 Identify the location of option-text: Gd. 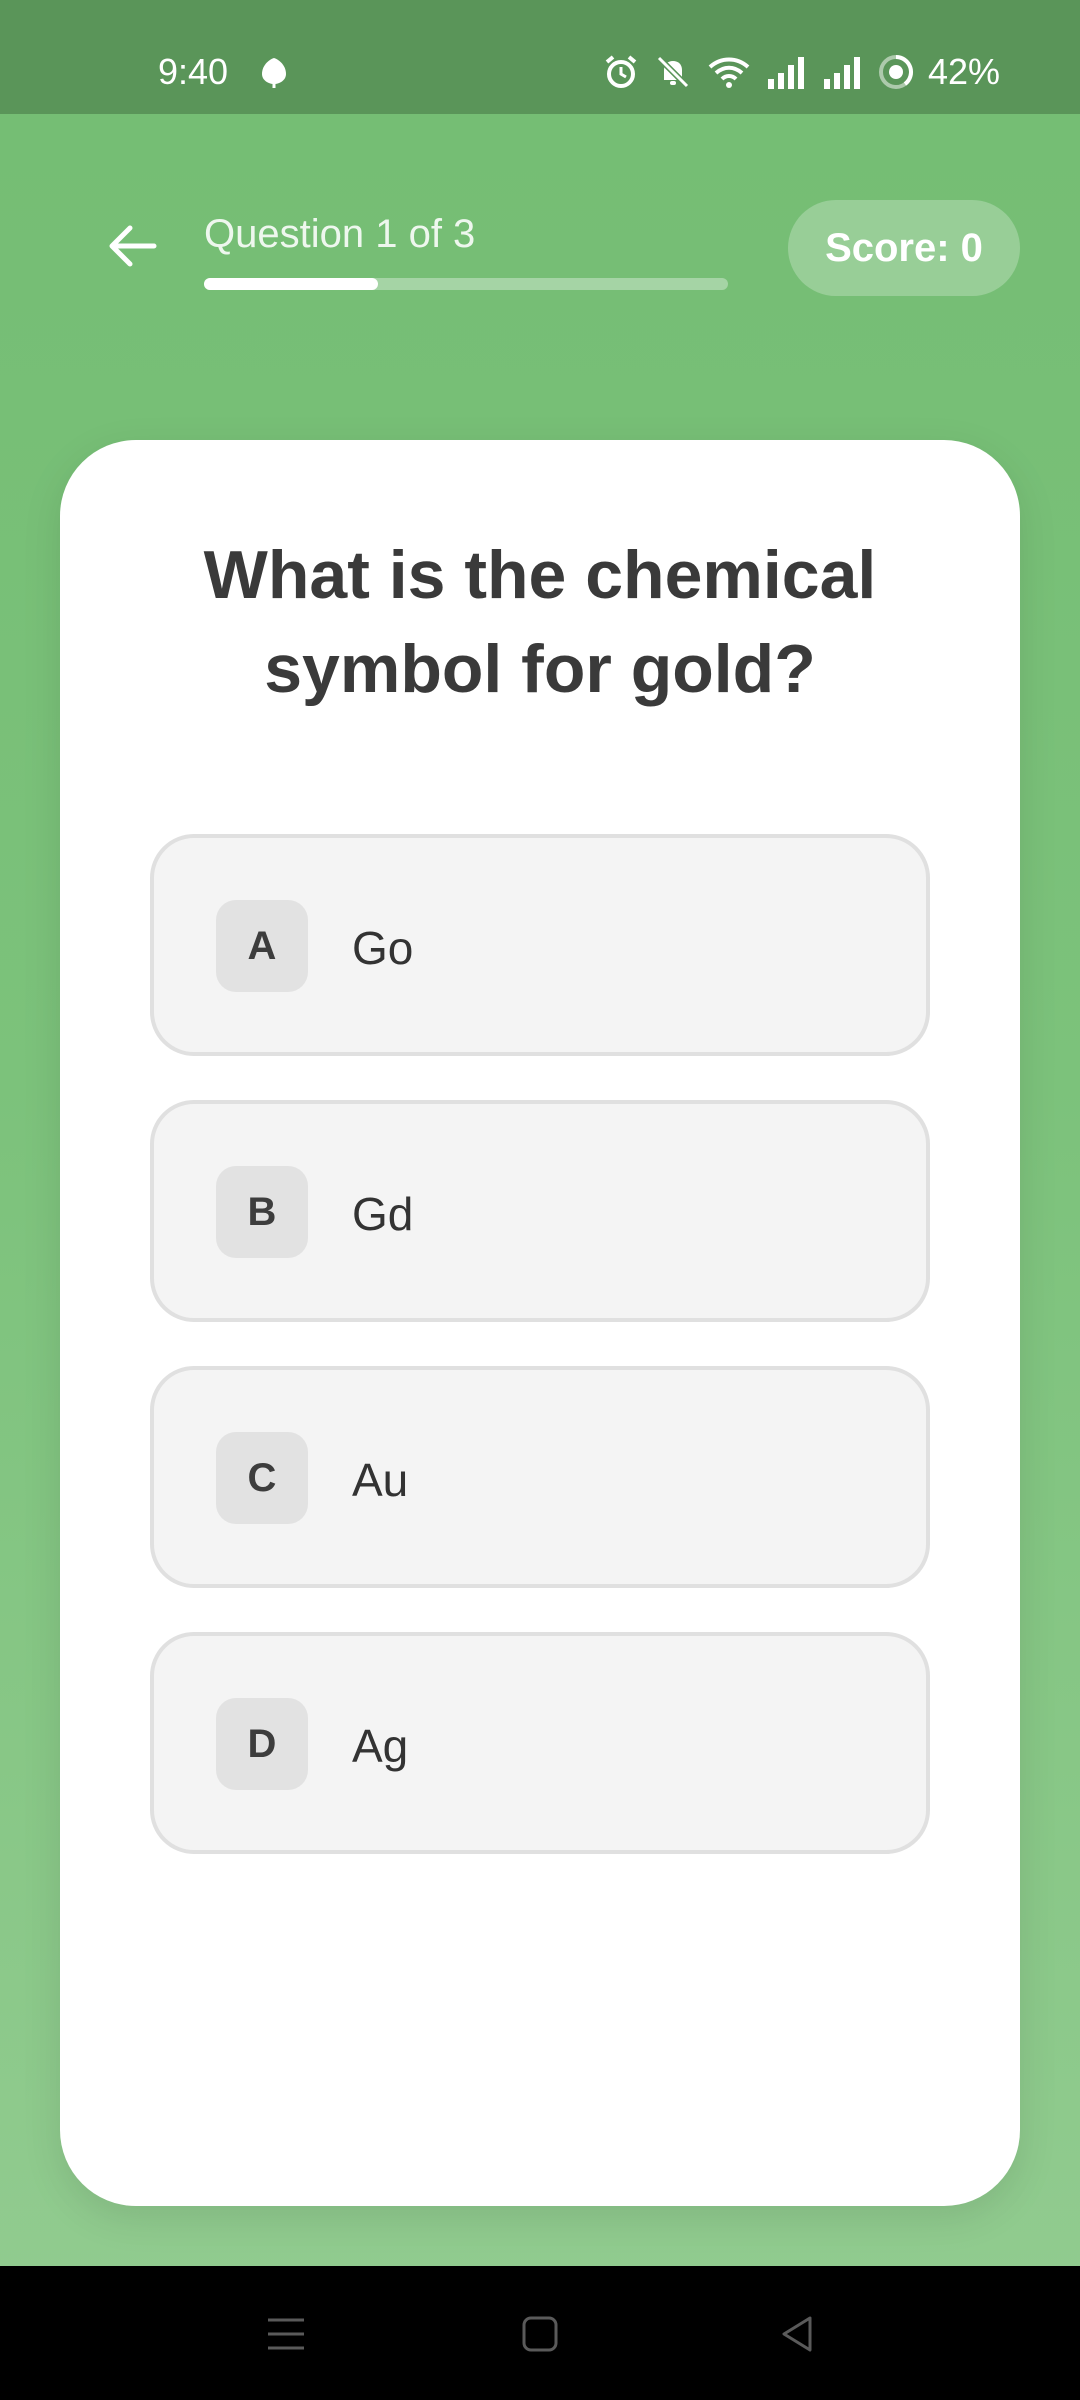
(383, 1214).